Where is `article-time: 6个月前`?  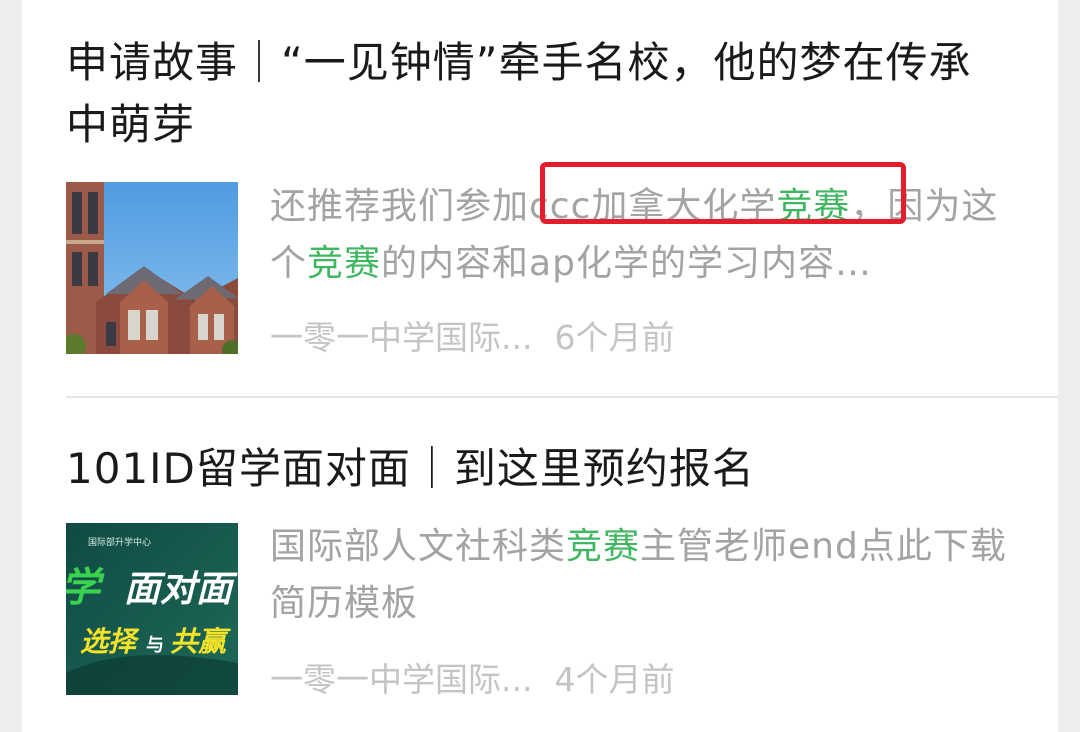
article-time: 6个月前 is located at coordinates (614, 337).